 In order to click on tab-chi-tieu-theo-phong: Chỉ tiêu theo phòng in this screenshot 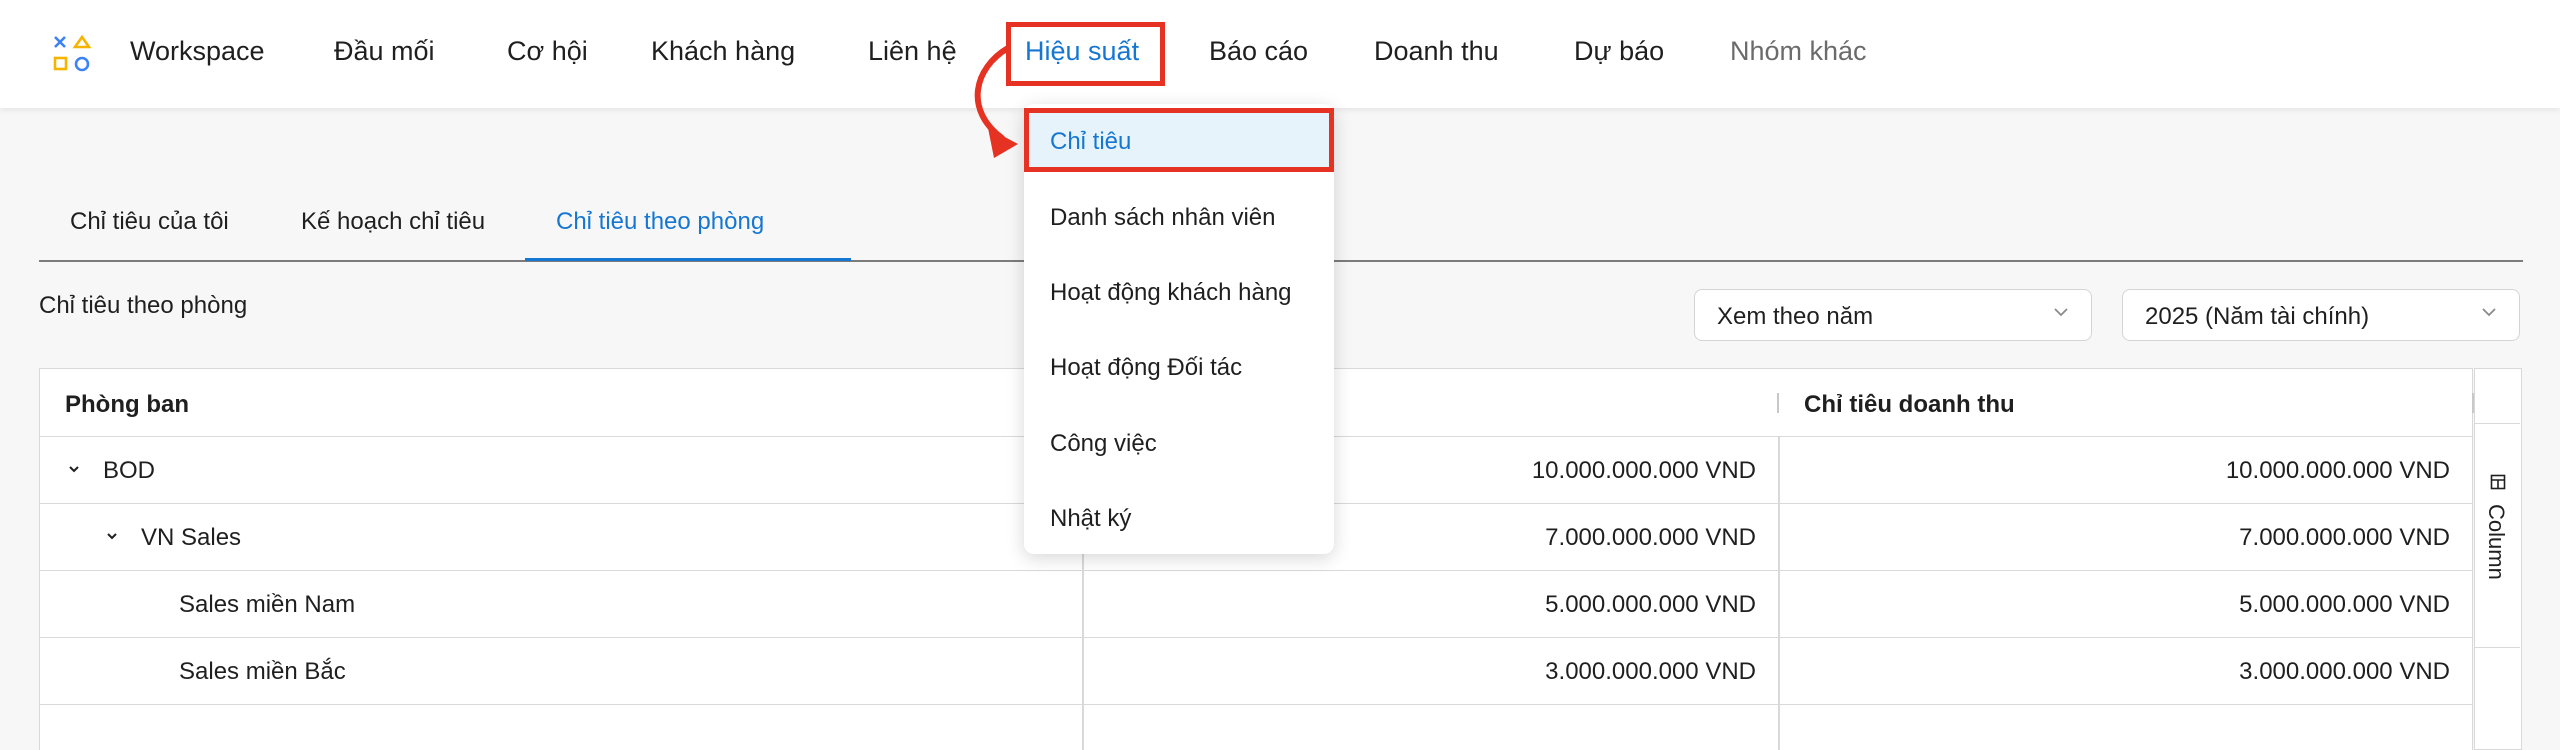, I will do `click(660, 222)`.